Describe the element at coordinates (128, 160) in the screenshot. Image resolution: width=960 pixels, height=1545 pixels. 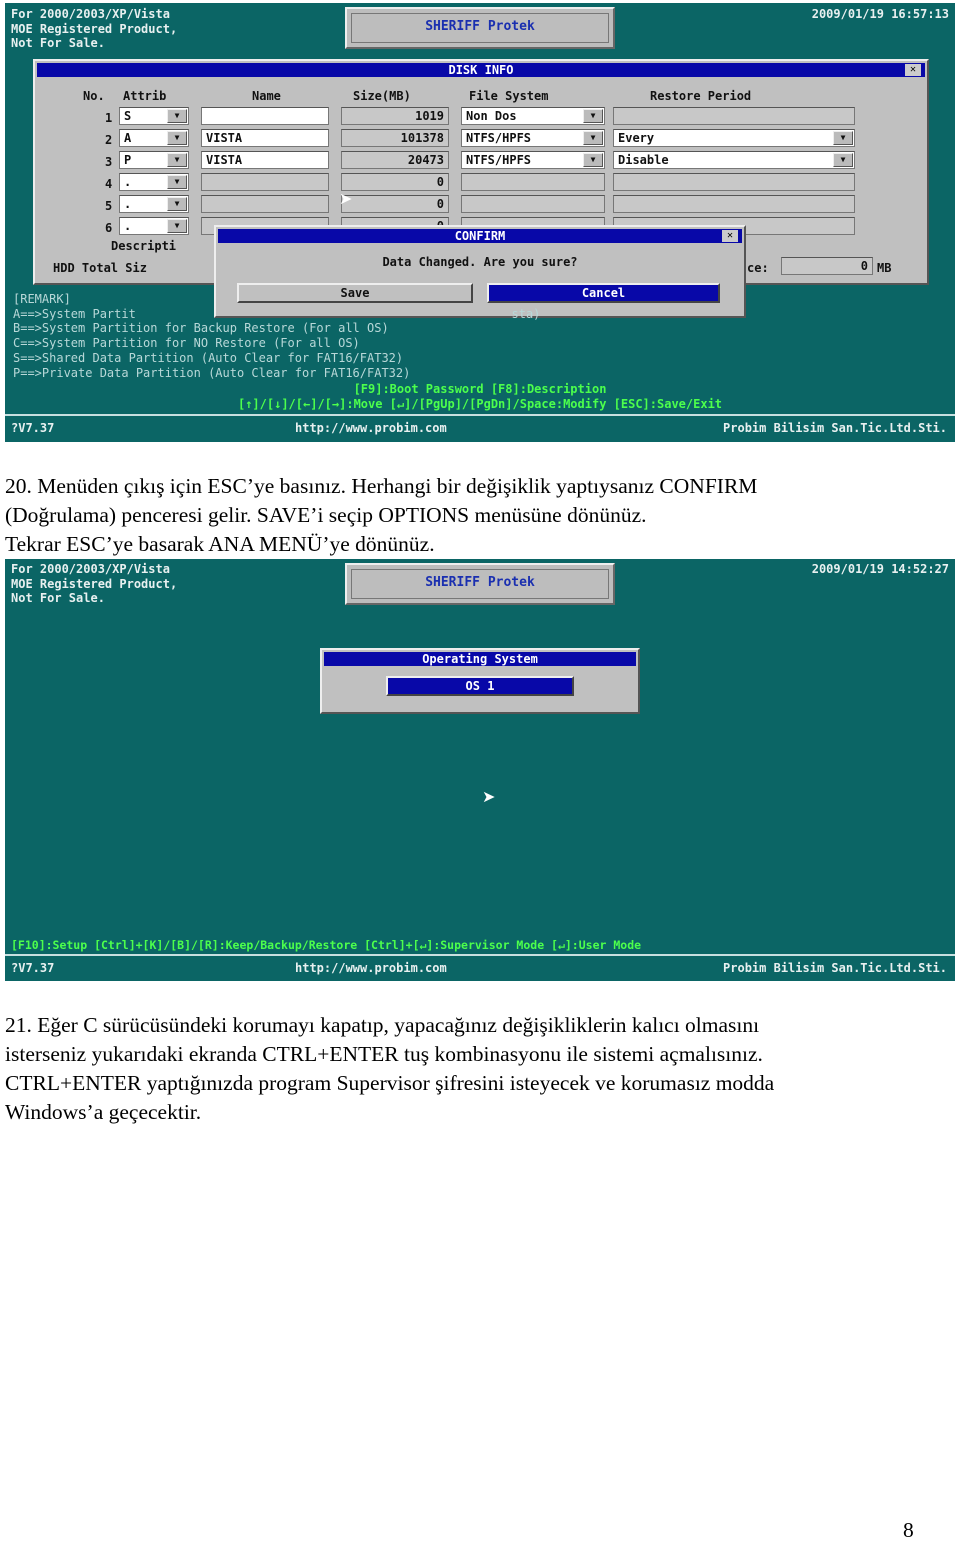
I see `attrib-select-value: P` at that location.